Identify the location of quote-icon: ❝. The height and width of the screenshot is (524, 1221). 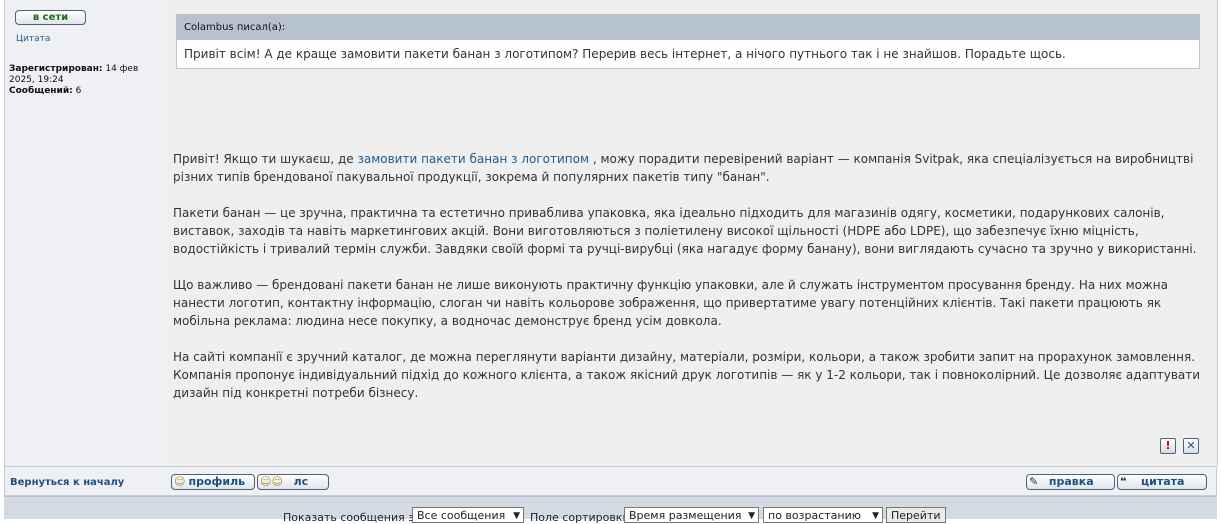
(1123, 481).